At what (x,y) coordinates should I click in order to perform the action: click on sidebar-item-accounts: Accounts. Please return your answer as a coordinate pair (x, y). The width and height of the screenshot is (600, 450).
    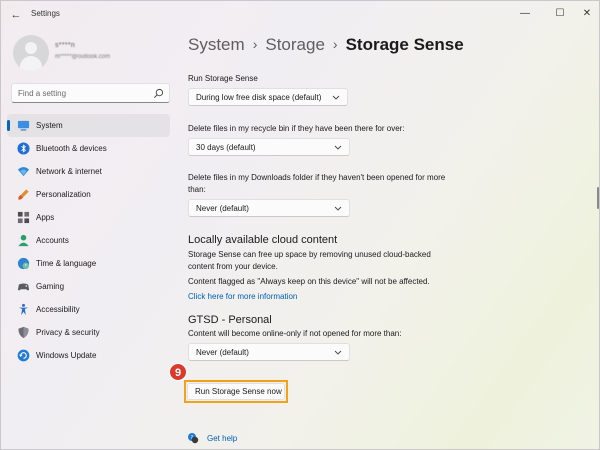
    Looking at the image, I should click on (88, 240).